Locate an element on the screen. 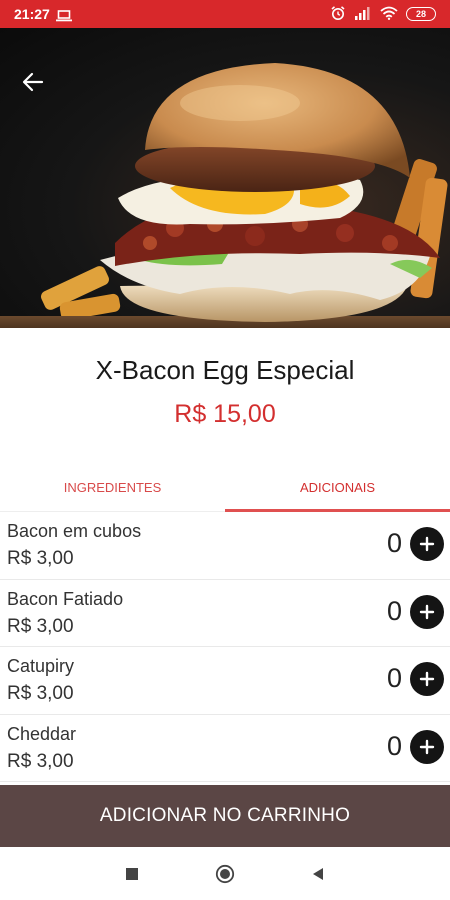 The image size is (450, 900). status-time: 21:27 is located at coordinates (32, 14).